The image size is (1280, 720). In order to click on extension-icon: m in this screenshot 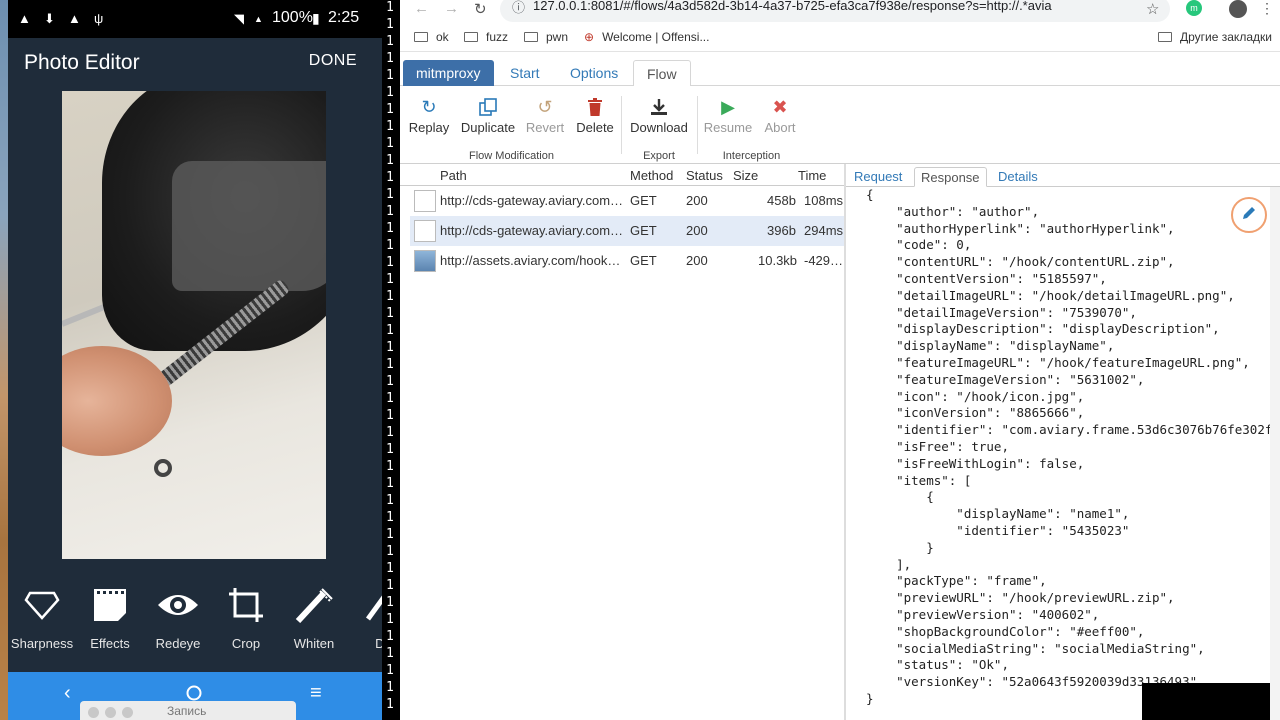, I will do `click(1194, 8)`.